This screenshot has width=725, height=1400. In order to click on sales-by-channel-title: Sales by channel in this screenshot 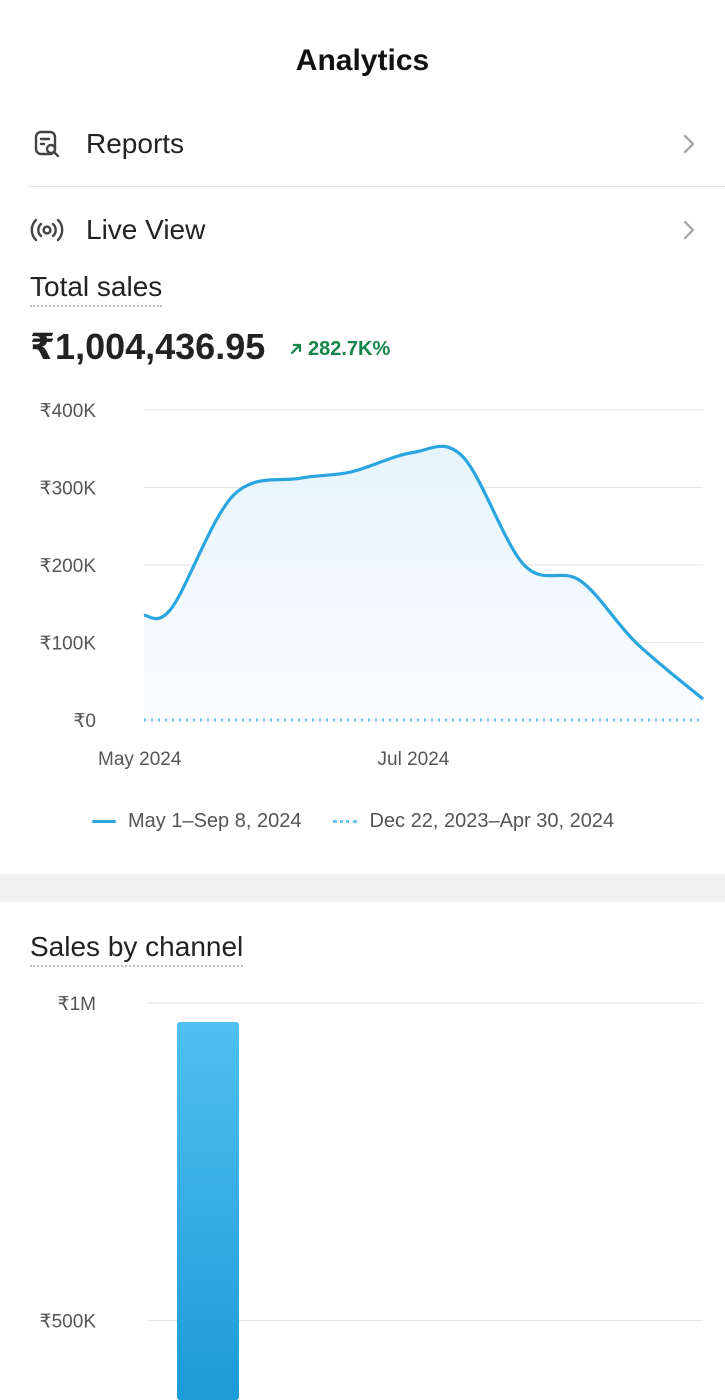, I will do `click(137, 949)`.